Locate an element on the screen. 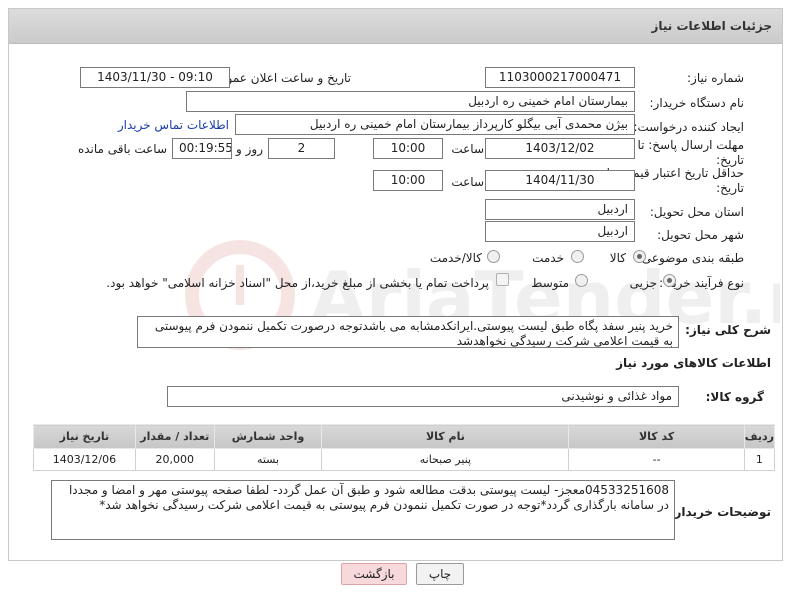 This screenshot has height=598, width=789. cell-row-number: 1 is located at coordinates (759, 459).